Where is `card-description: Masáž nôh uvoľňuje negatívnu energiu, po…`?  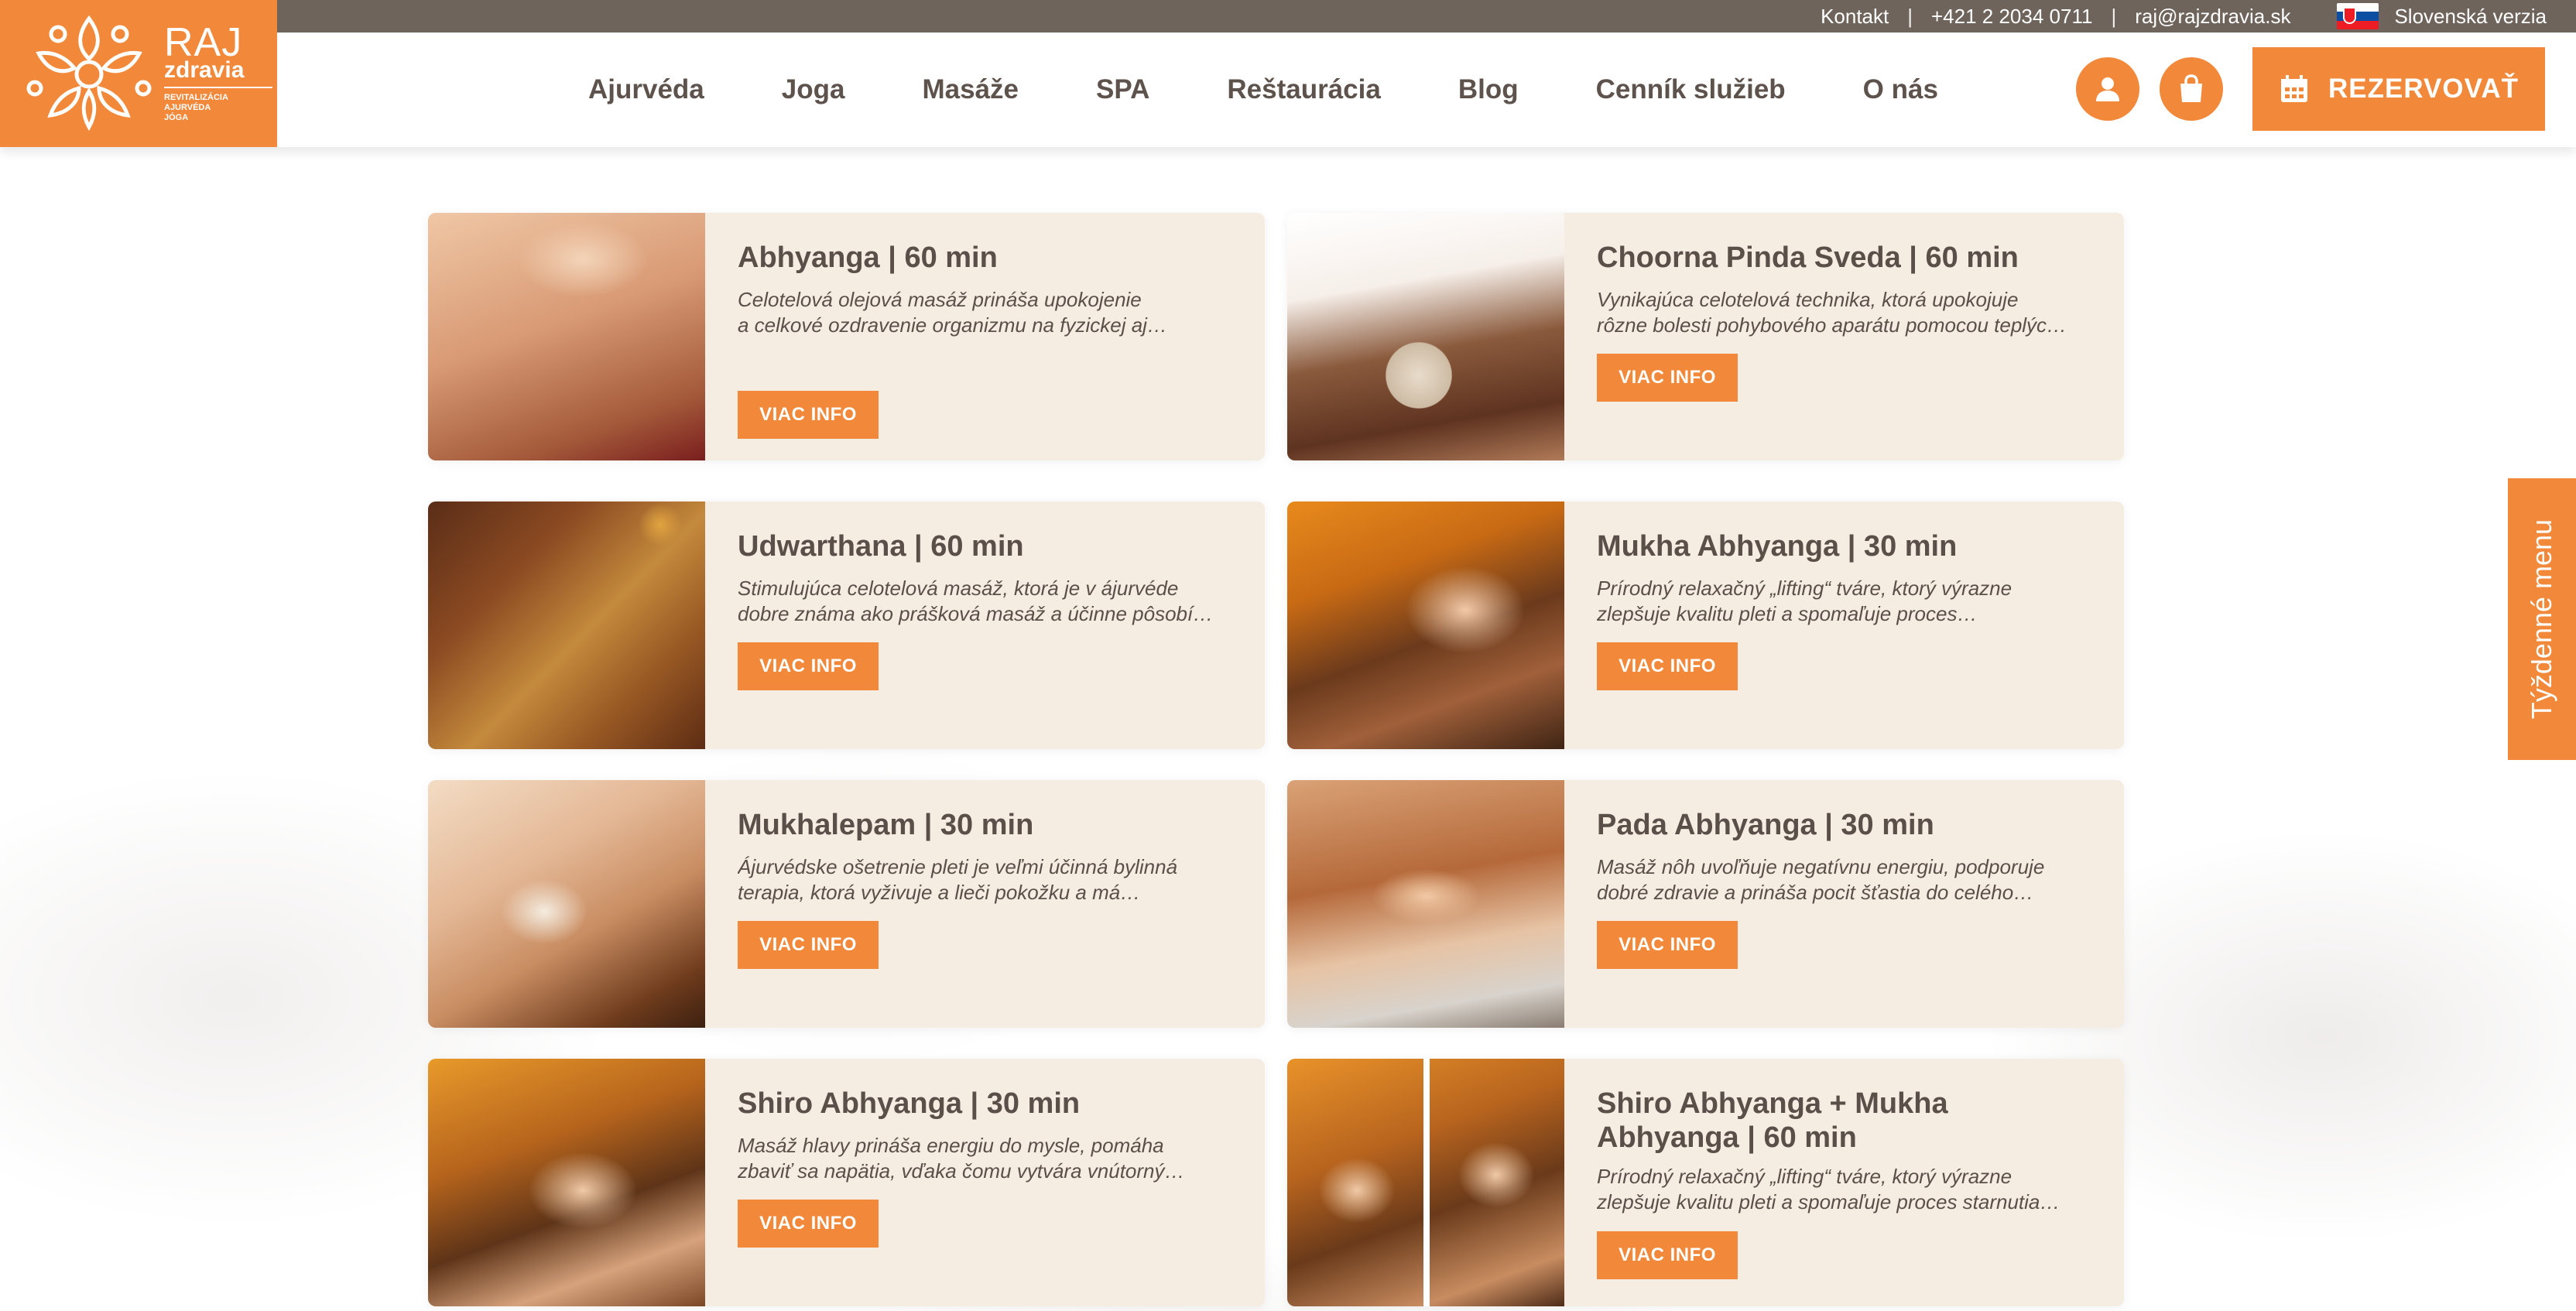
card-description: Masáž nôh uvoľňuje negatívnu energiu, po… is located at coordinates (1821, 879).